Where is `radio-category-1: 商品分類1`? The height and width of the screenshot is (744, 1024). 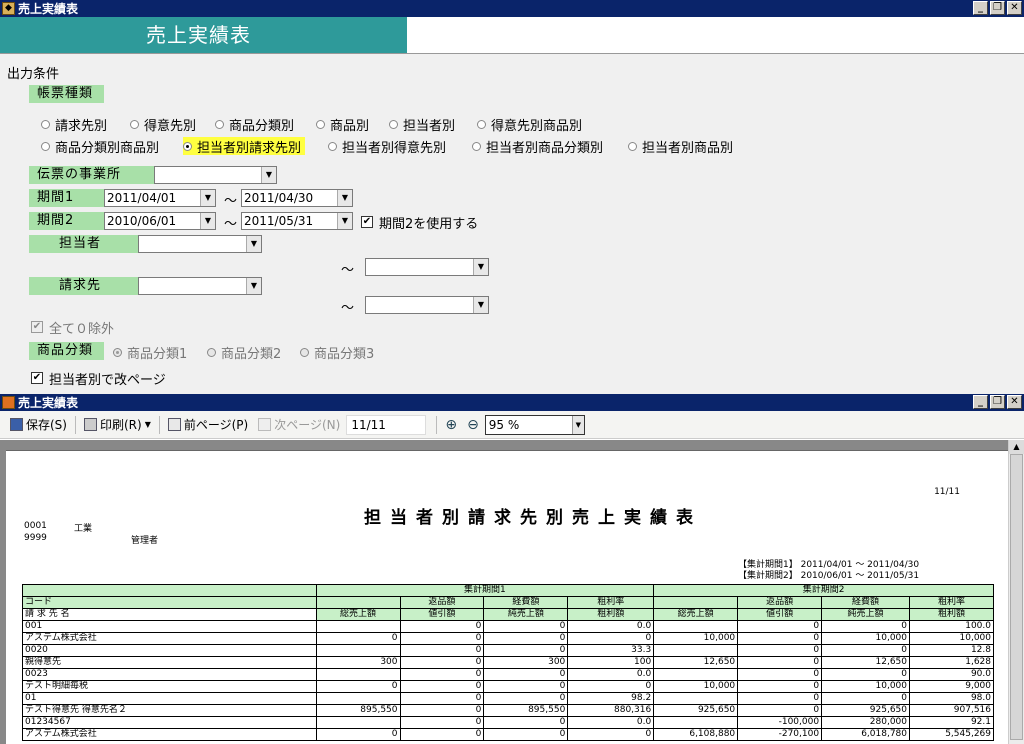
radio-category-1: 商品分類1 is located at coordinates (150, 352).